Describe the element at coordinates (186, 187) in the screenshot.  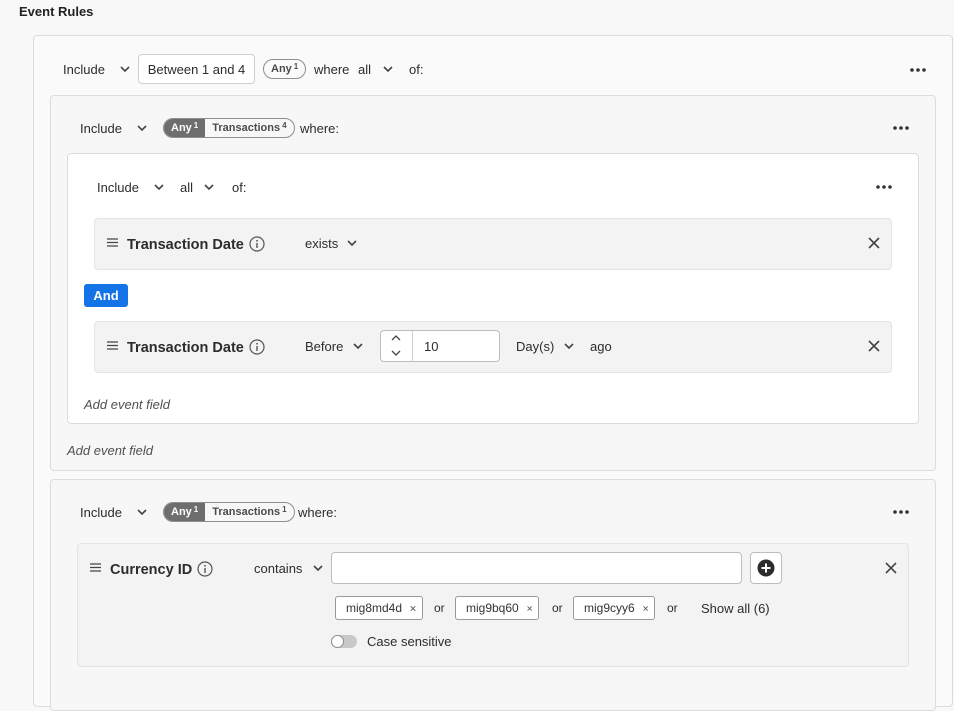
I see `inner-quantifier-dropdown: all` at that location.